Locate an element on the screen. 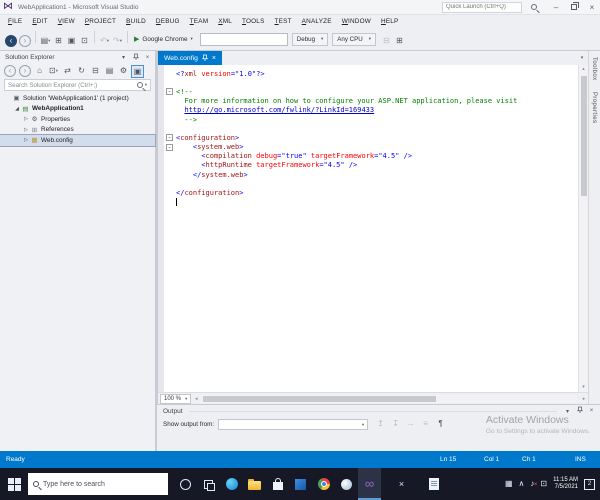  network-icon: ⊡ is located at coordinates (543, 484).